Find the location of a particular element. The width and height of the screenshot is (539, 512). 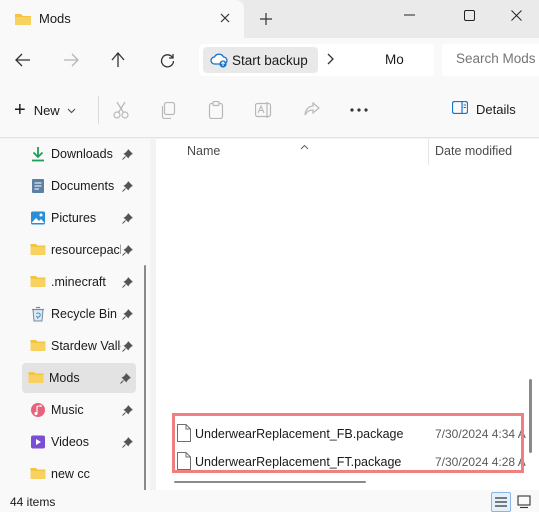

sidebar-item-label: Documents is located at coordinates (83, 186).